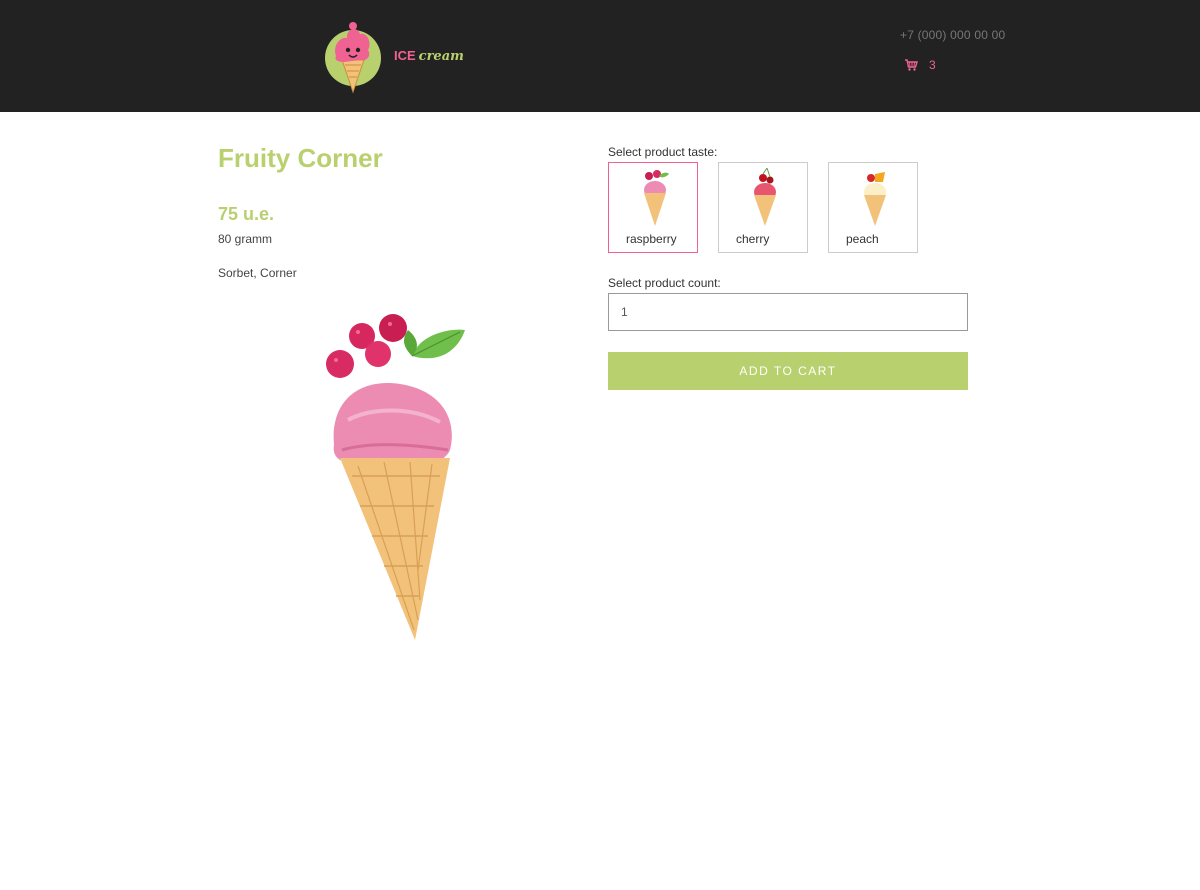 This screenshot has height=890, width=1200. Describe the element at coordinates (932, 65) in the screenshot. I see `cart-count: 3` at that location.